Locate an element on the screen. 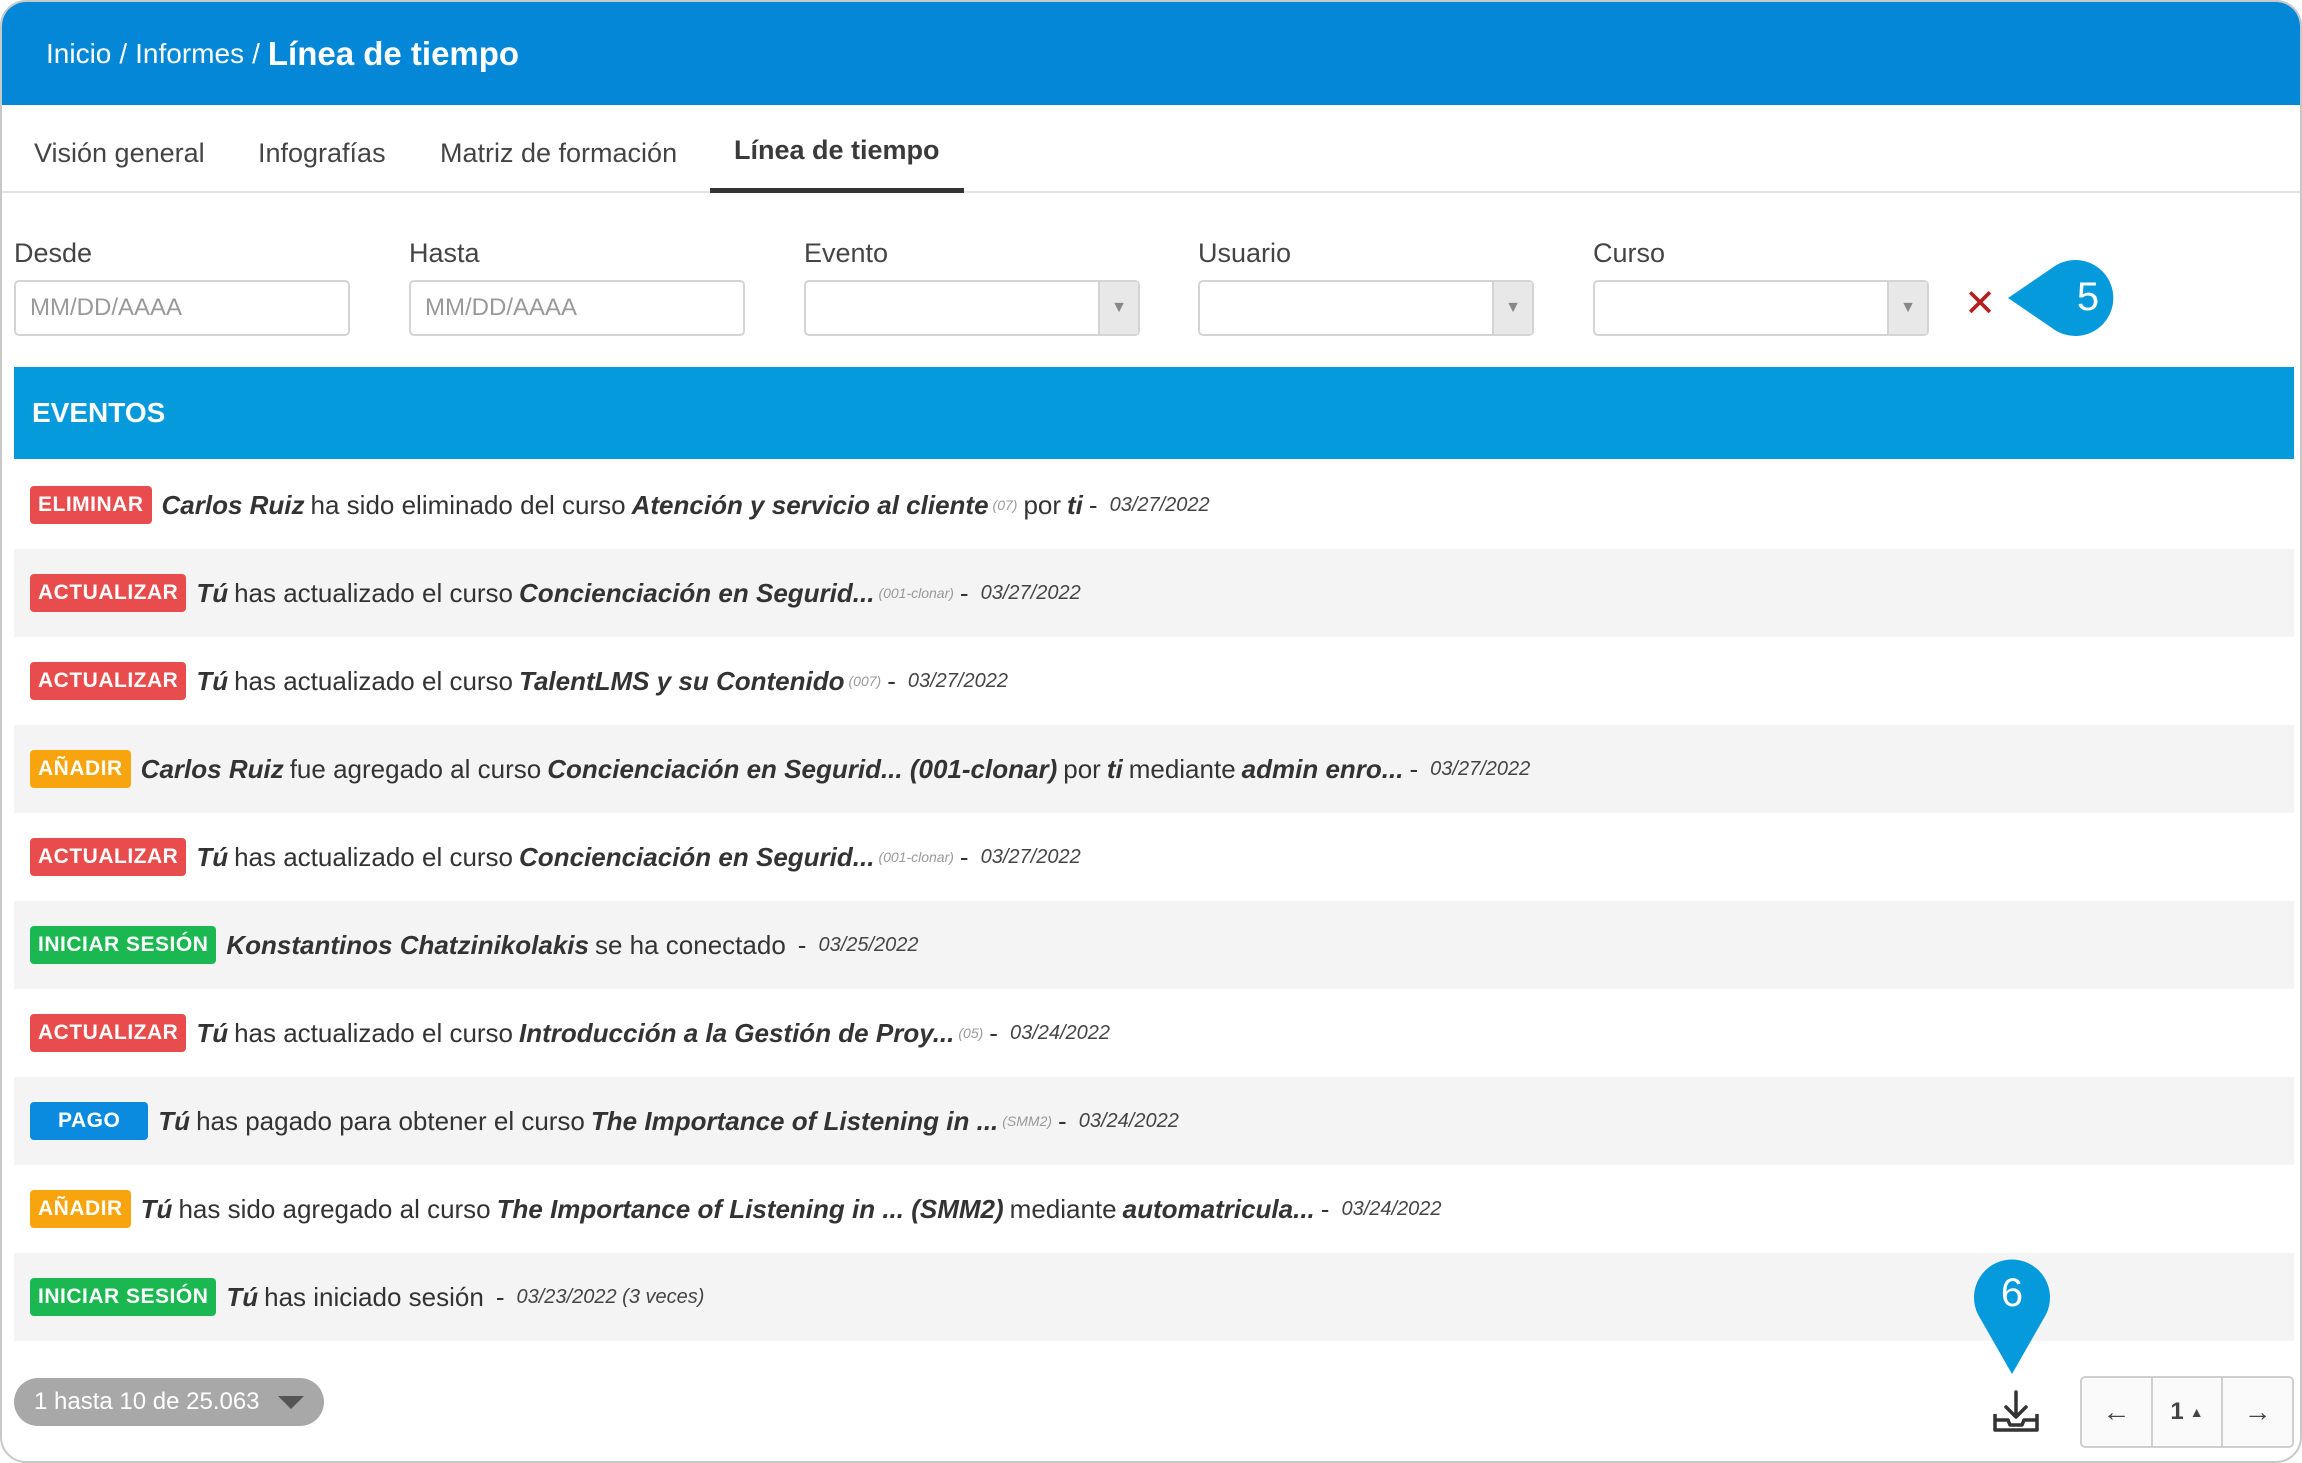 This screenshot has width=2302, height=1463. tab-training-matrix: Matriz de formación is located at coordinates (558, 149).